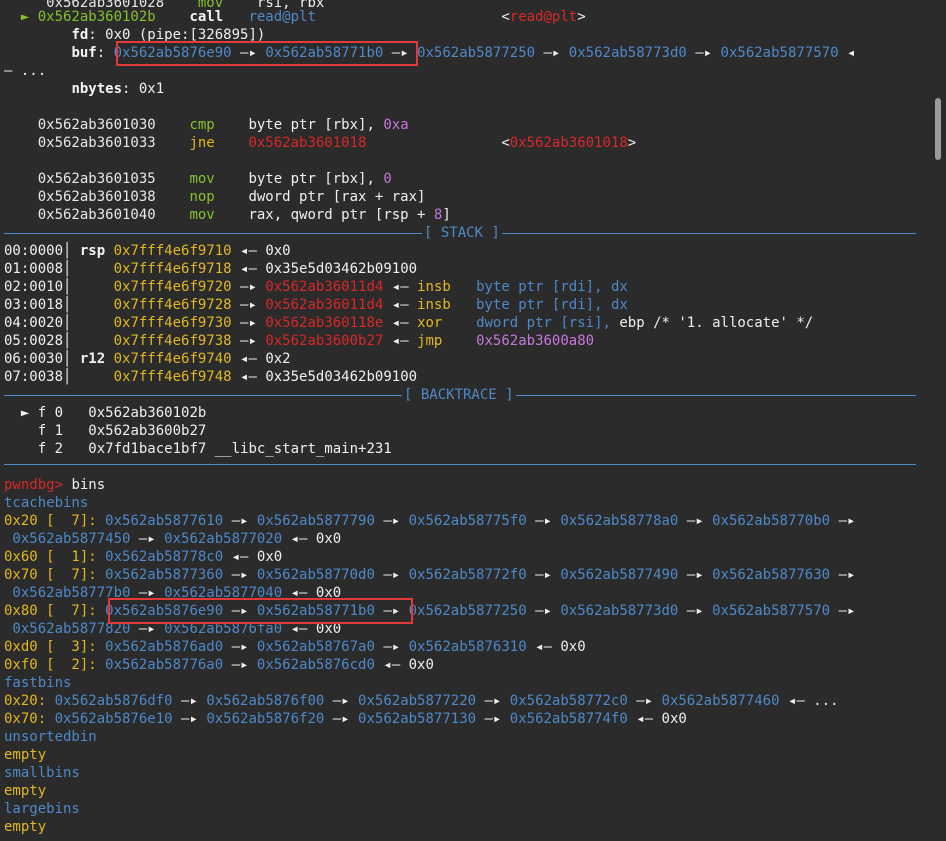 Image resolution: width=946 pixels, height=841 pixels. What do you see at coordinates (172, 287) in the screenshot?
I see `terminal-token: 0x7fff4e6f9720` at bounding box center [172, 287].